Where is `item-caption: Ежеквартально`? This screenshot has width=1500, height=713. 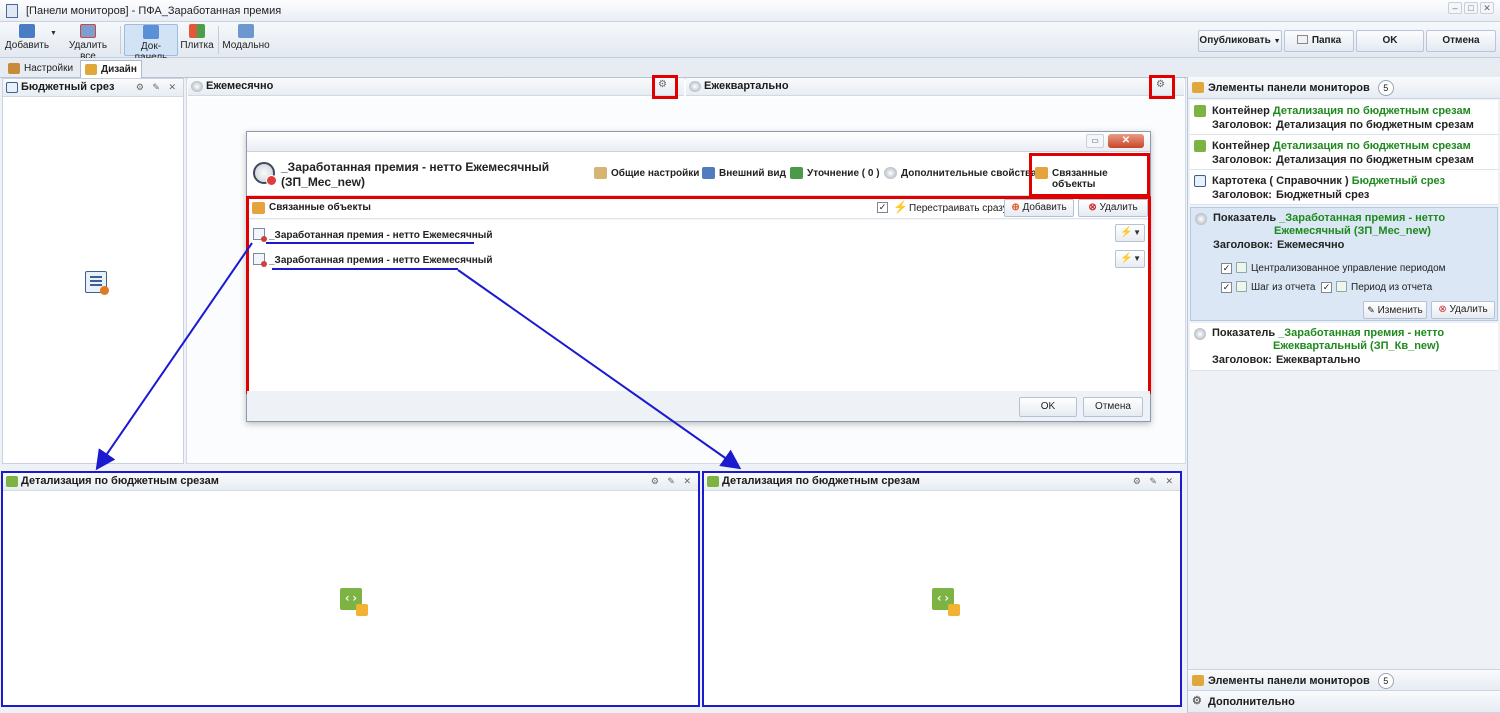 item-caption: Ежеквартально is located at coordinates (1318, 360).